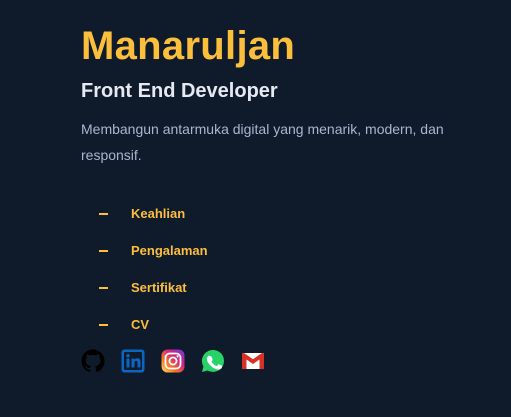 This screenshot has width=511, height=417. I want to click on nav-item-pengalaman: Pengalaman, so click(281, 250).